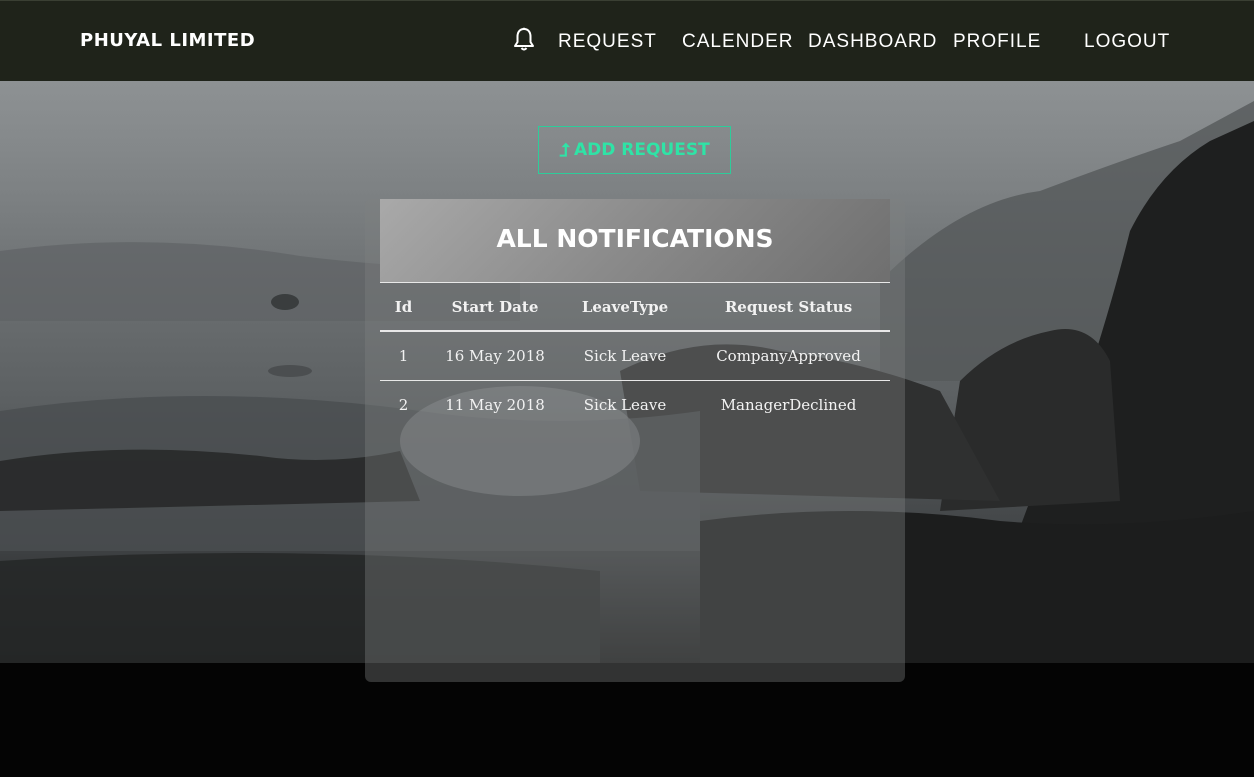 This screenshot has height=777, width=1254. Describe the element at coordinates (872, 42) in the screenshot. I see `nav-dashboard: DASHBOARD` at that location.